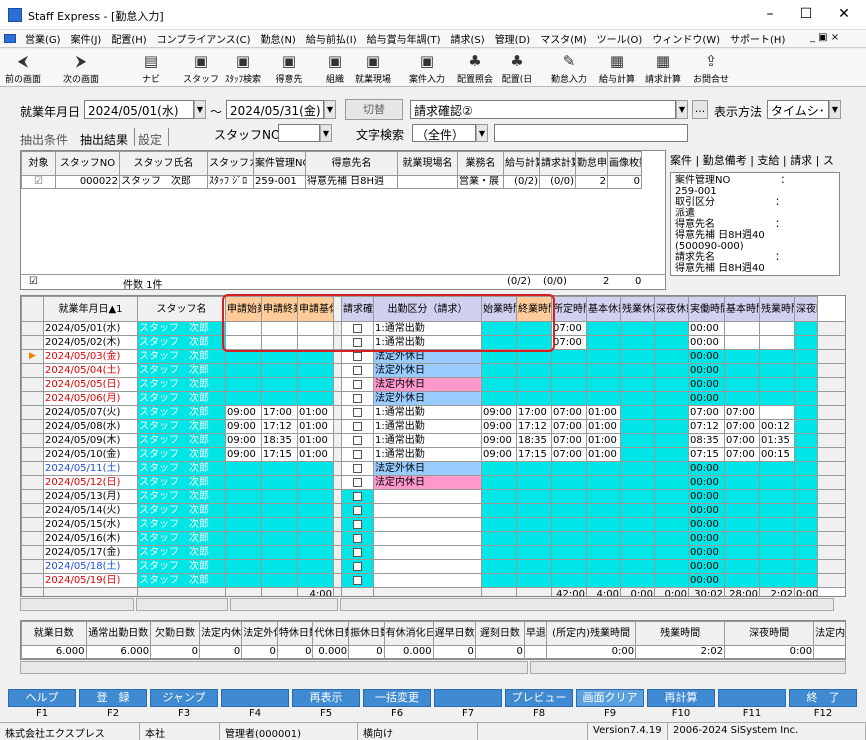 The width and height of the screenshot is (866, 740). What do you see at coordinates (90, 356) in the screenshot?
I see `grid-cell: 2024/05/03(金)` at bounding box center [90, 356].